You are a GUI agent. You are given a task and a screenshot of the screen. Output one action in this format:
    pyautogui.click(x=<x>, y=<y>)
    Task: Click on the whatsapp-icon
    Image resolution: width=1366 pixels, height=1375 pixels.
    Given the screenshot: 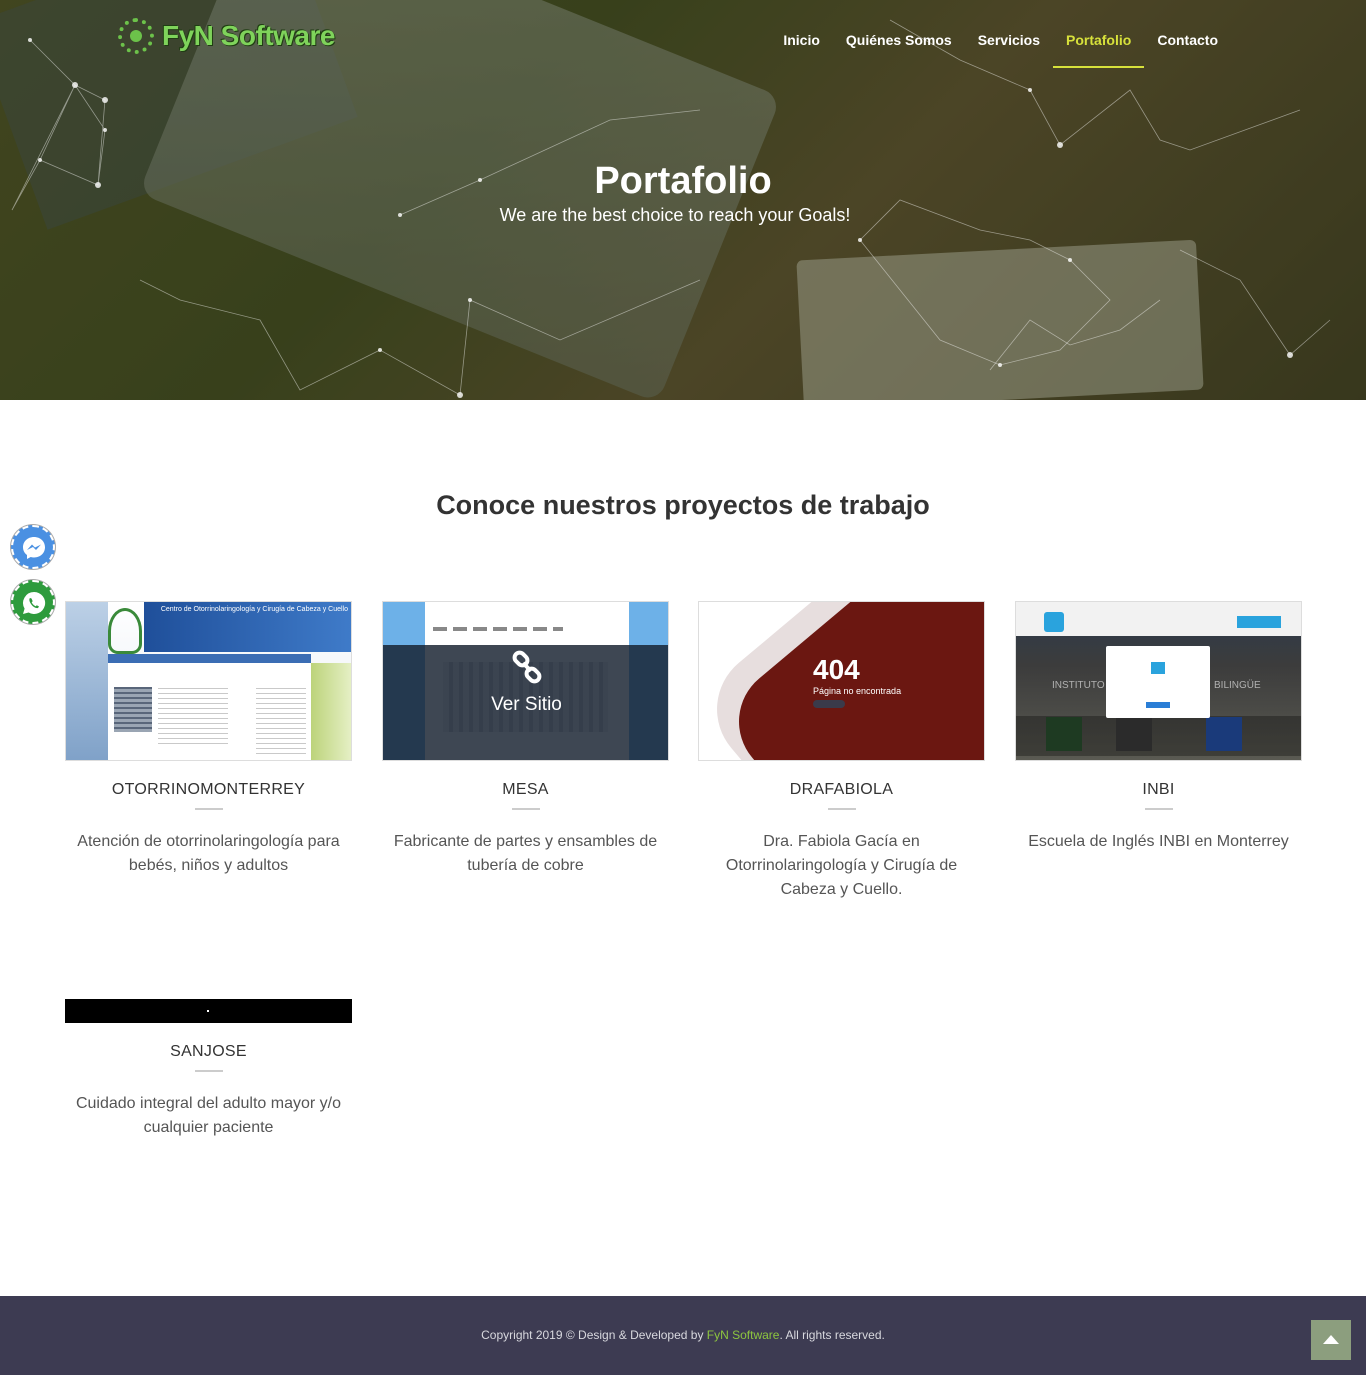 What is the action you would take?
    pyautogui.click(x=34, y=602)
    